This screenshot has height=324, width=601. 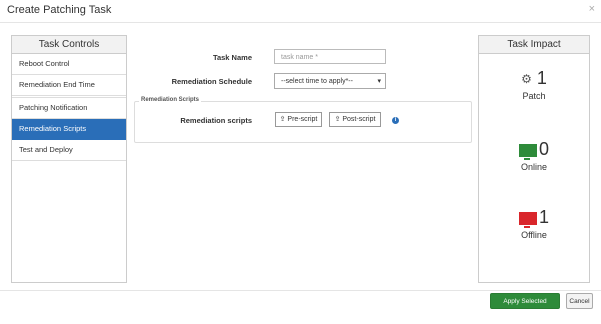 I want to click on patch-label: Patch, so click(x=534, y=96).